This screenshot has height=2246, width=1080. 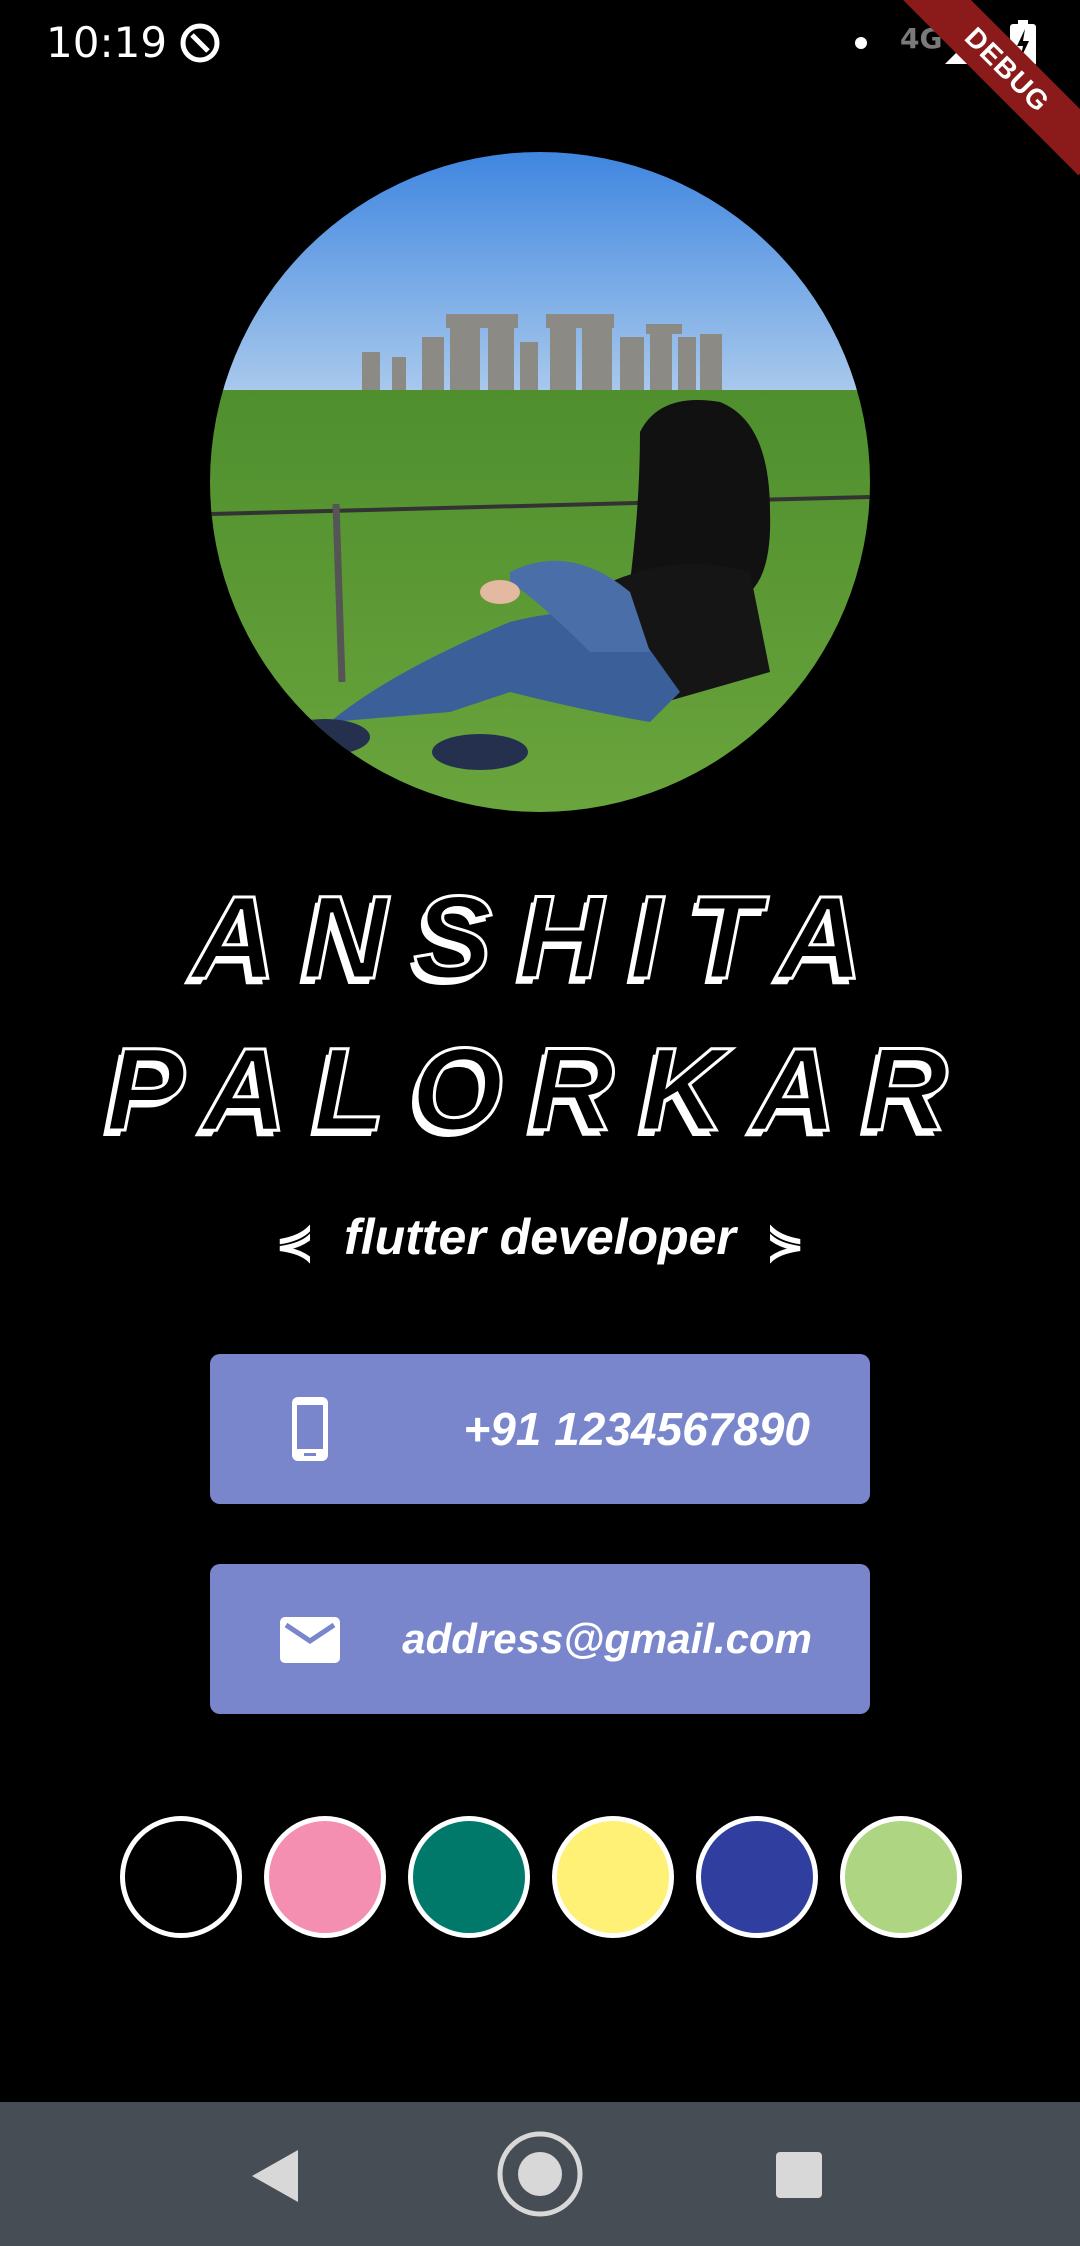 I want to click on color-swatch-light-green, so click(x=901, y=1877).